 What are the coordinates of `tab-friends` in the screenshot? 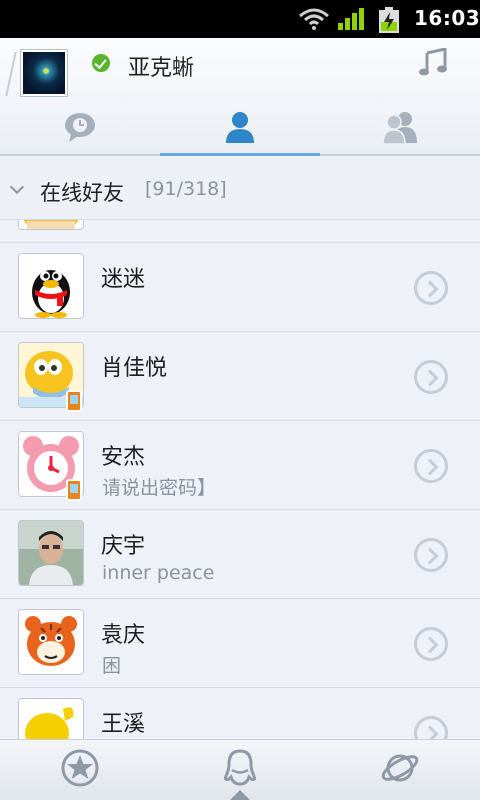 It's located at (240, 133).